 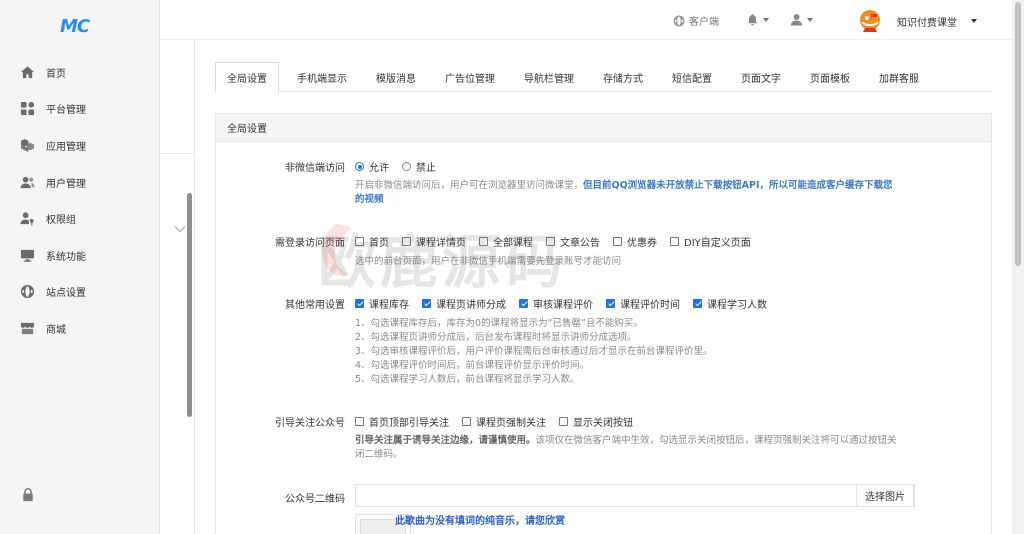 What do you see at coordinates (66, 147) in the screenshot?
I see `sidebar-item-label: 应用管理` at bounding box center [66, 147].